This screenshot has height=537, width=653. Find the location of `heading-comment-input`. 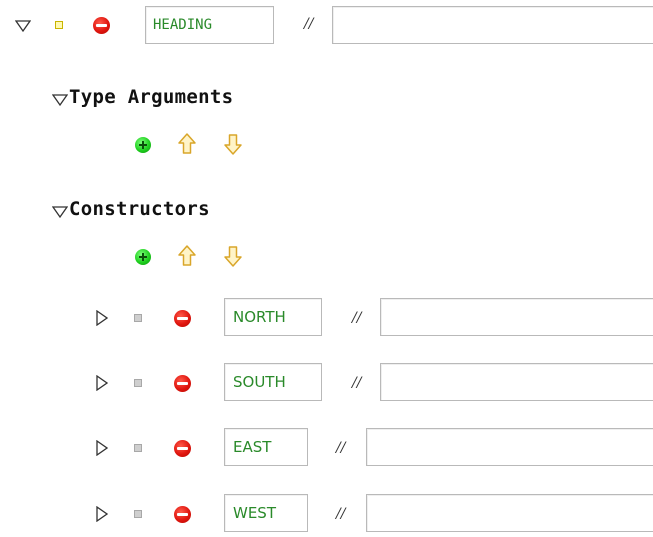

heading-comment-input is located at coordinates (492, 25).